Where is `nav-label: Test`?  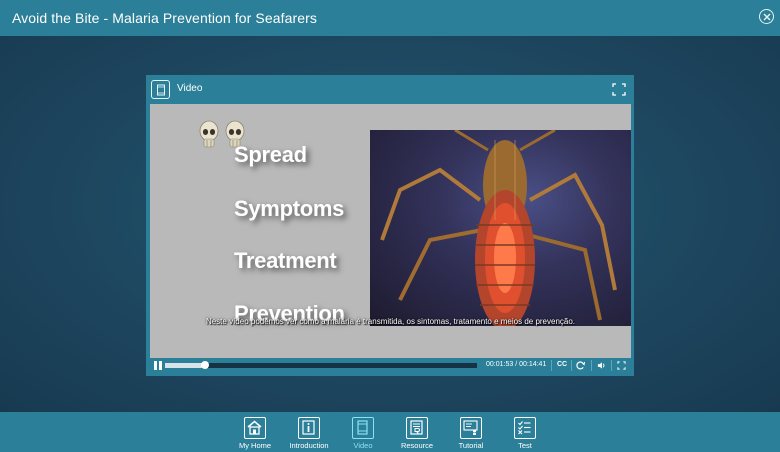 nav-label: Test is located at coordinates (525, 445).